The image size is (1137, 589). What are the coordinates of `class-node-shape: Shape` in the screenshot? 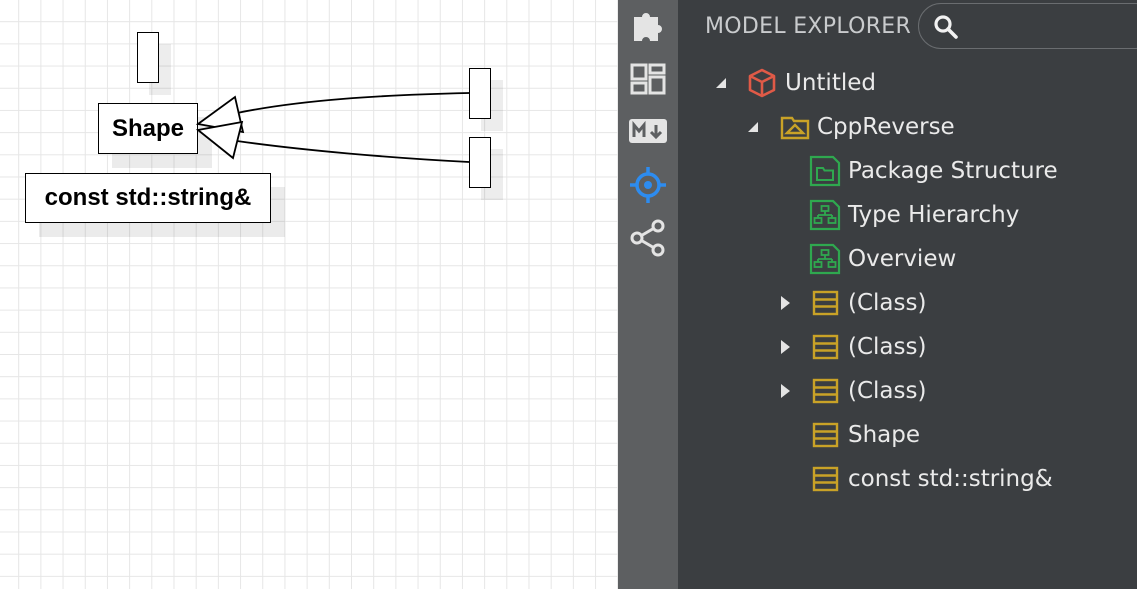 It's located at (148, 128).